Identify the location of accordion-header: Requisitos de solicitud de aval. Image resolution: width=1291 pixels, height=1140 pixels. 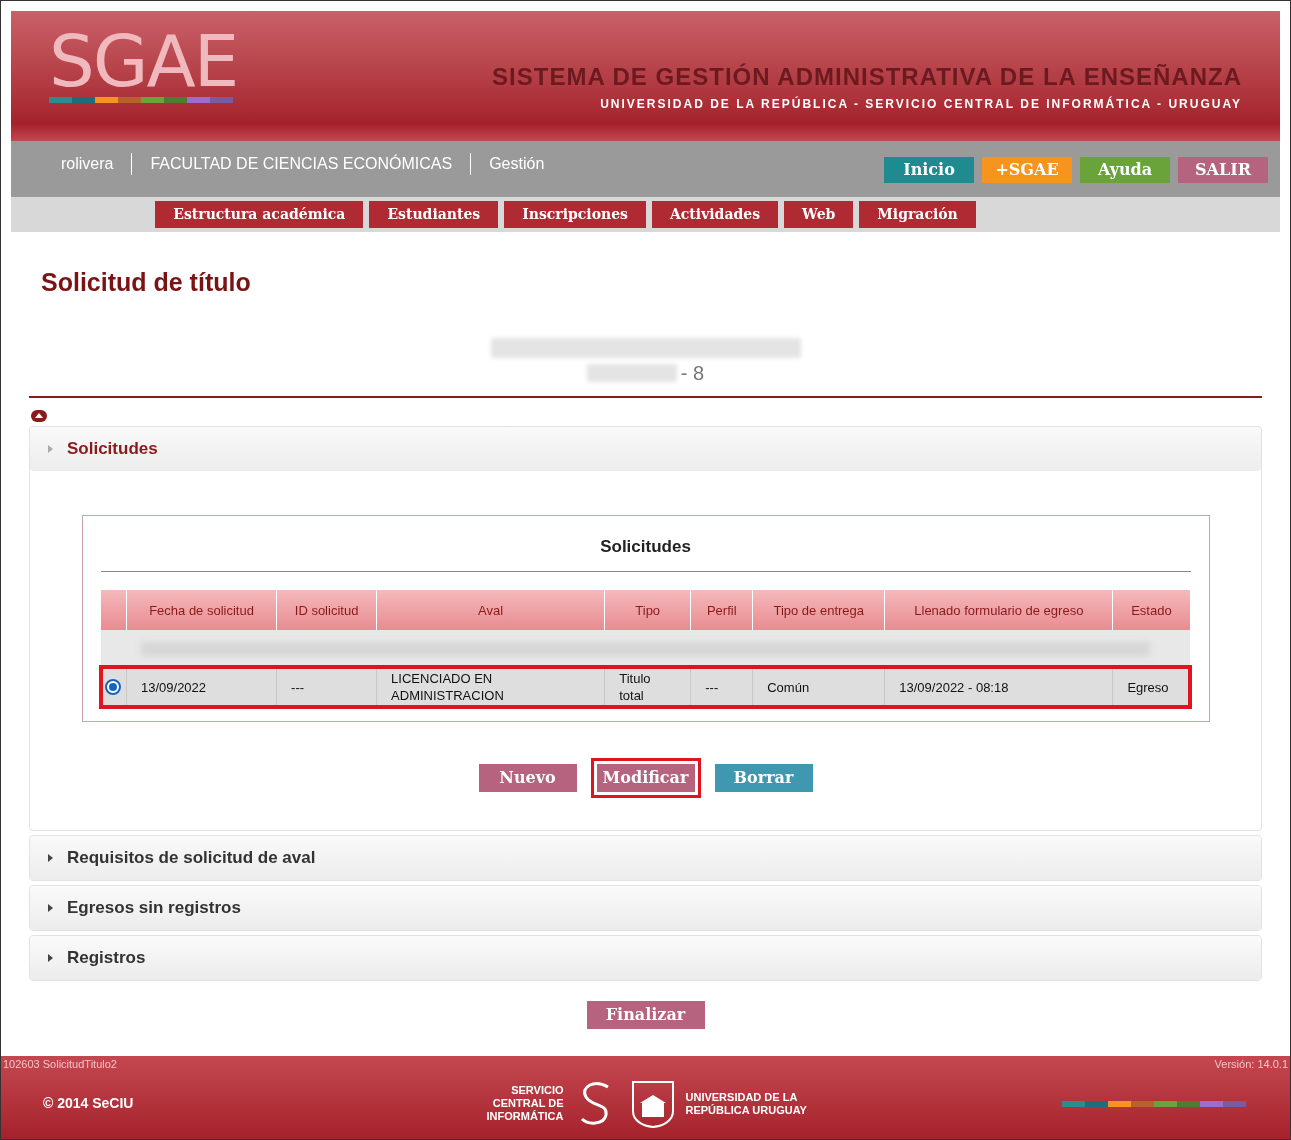
(645, 858).